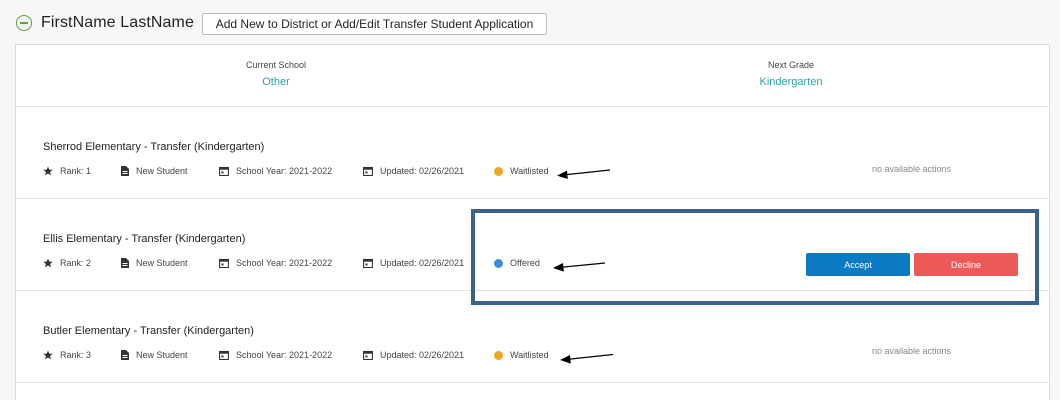 Image resolution: width=1060 pixels, height=400 pixels. What do you see at coordinates (276, 74) in the screenshot?
I see `current-school: Current School Other` at bounding box center [276, 74].